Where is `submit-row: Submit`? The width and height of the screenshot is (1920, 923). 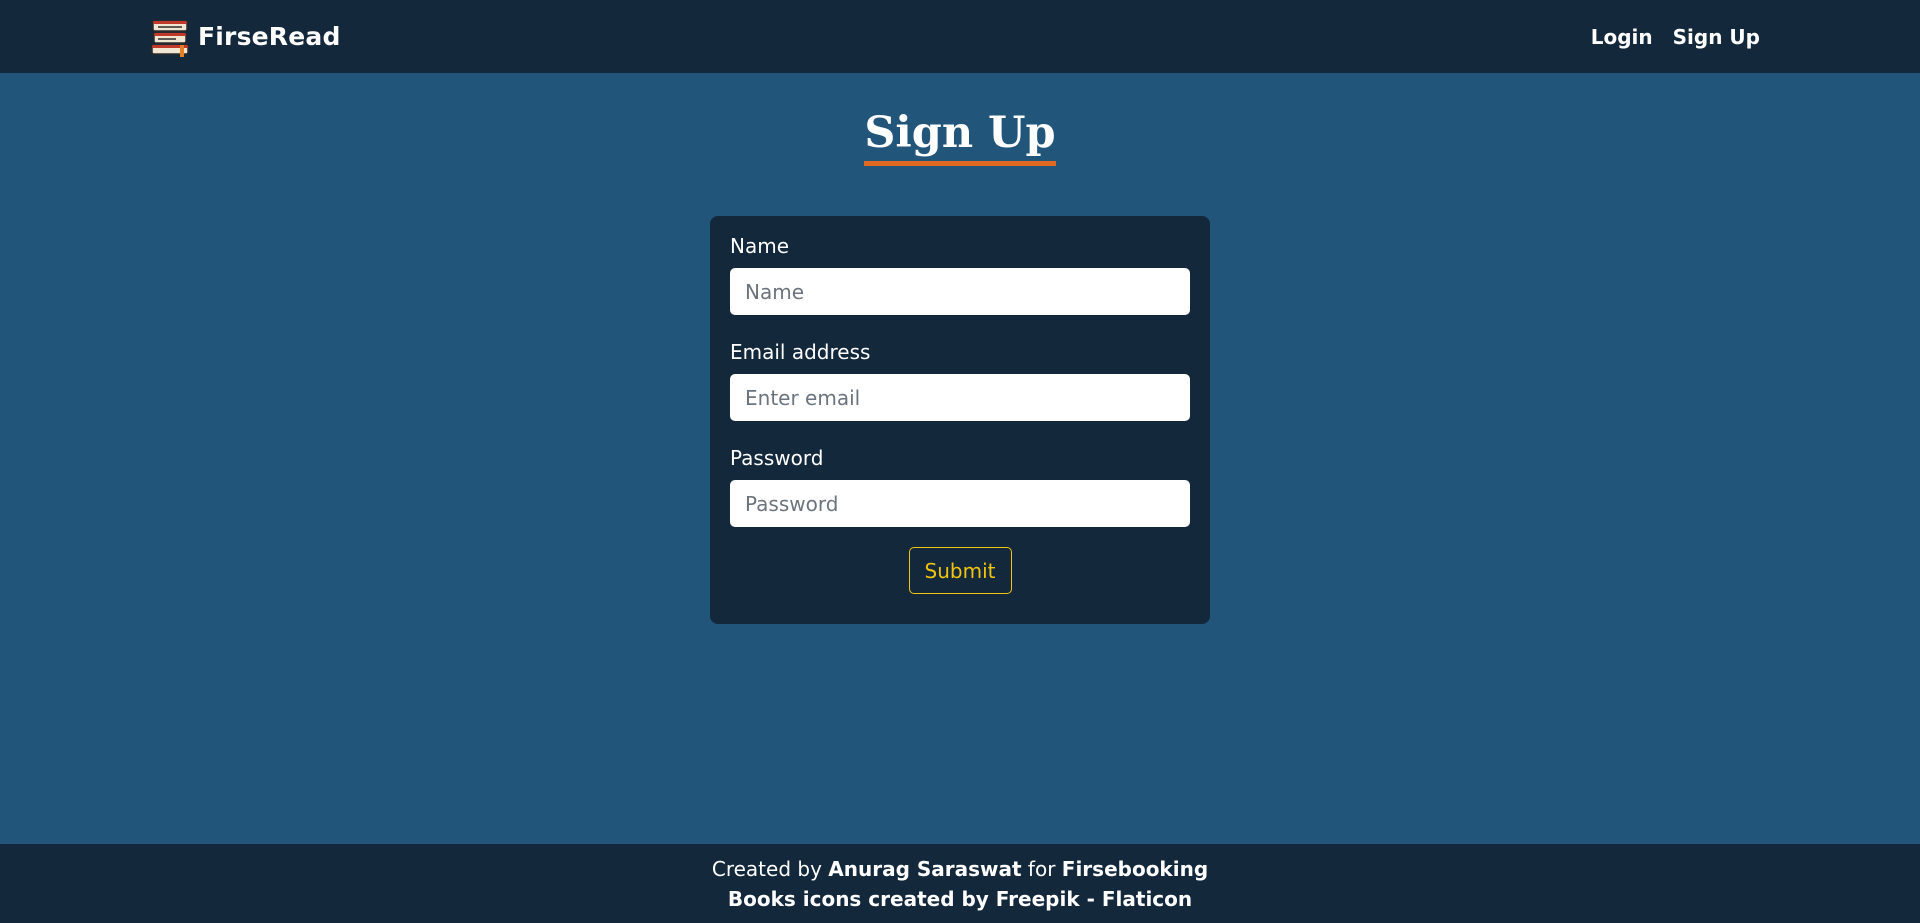
submit-row: Submit is located at coordinates (960, 570).